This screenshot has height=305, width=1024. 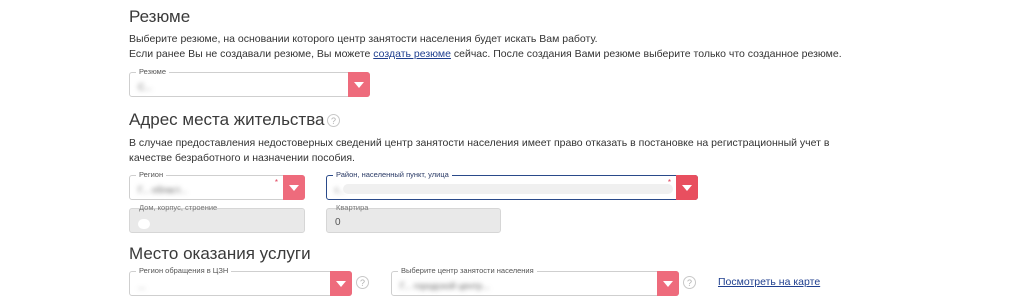 I want to click on region-dropdown-button, so click(x=294, y=187).